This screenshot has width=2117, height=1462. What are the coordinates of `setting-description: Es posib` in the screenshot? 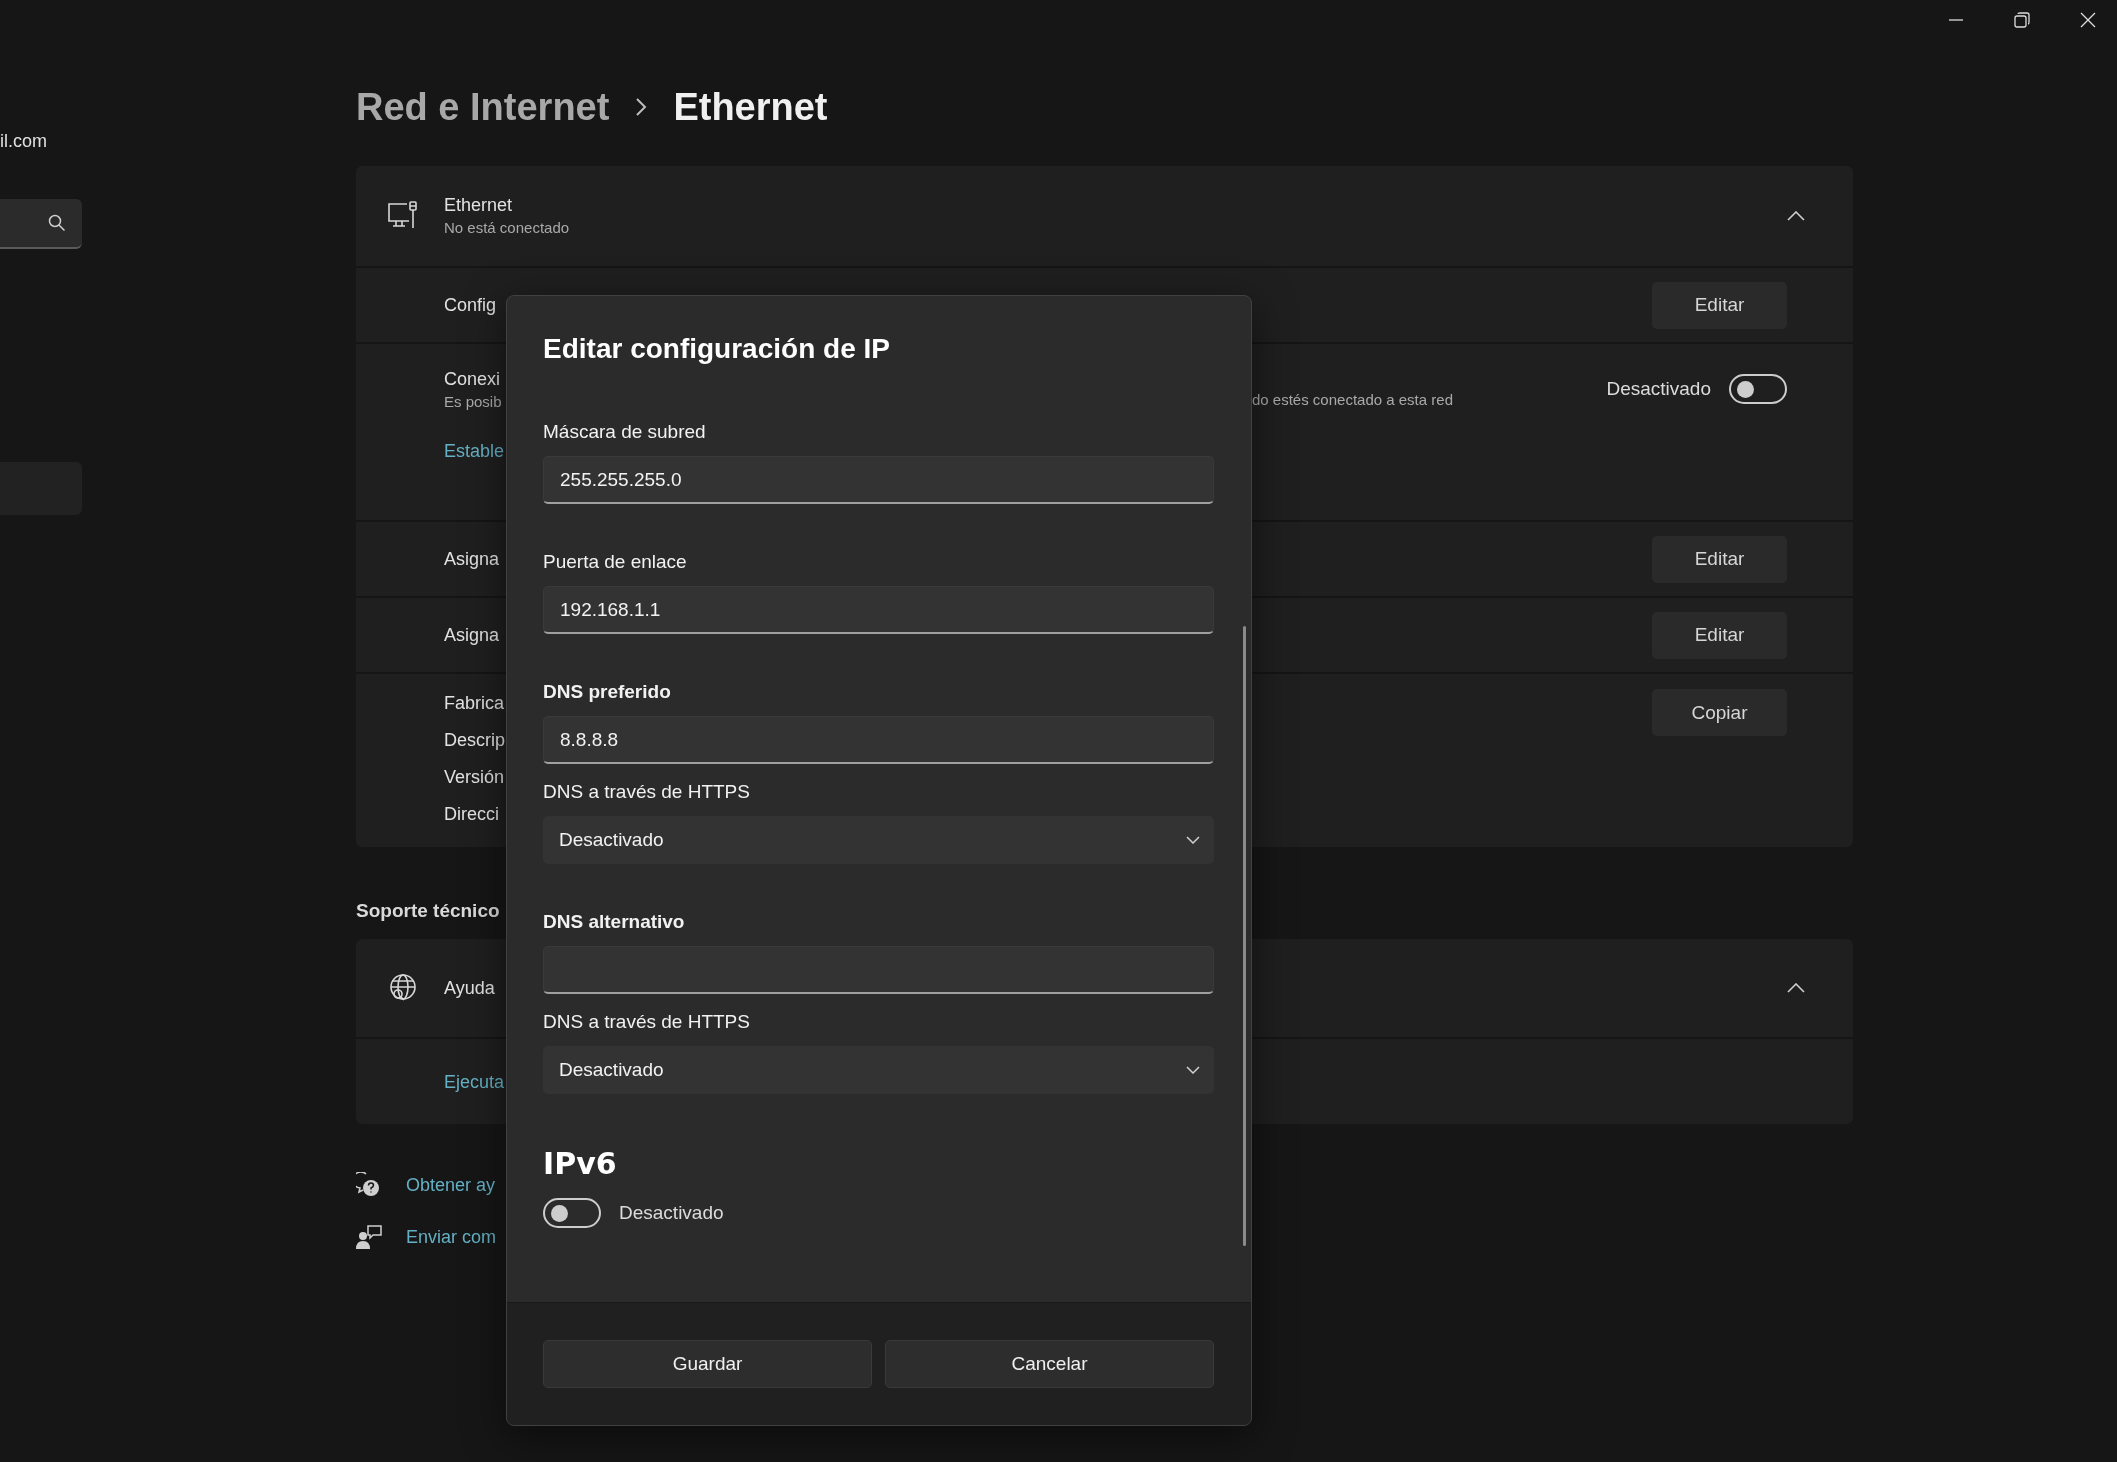 It's located at (473, 402).